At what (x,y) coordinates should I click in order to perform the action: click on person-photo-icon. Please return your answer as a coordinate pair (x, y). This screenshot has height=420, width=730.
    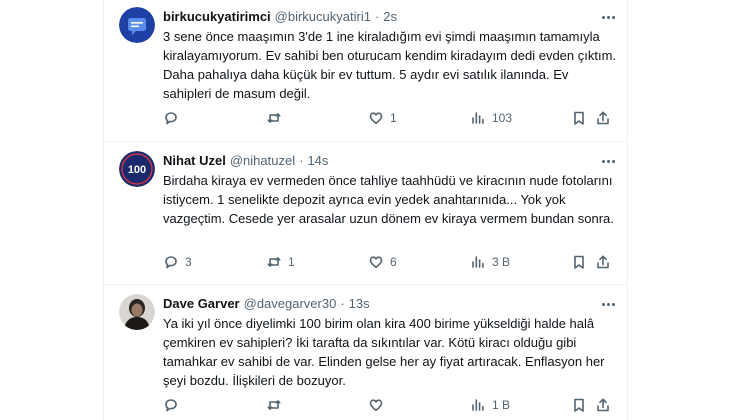
    Looking at the image, I should click on (137, 312).